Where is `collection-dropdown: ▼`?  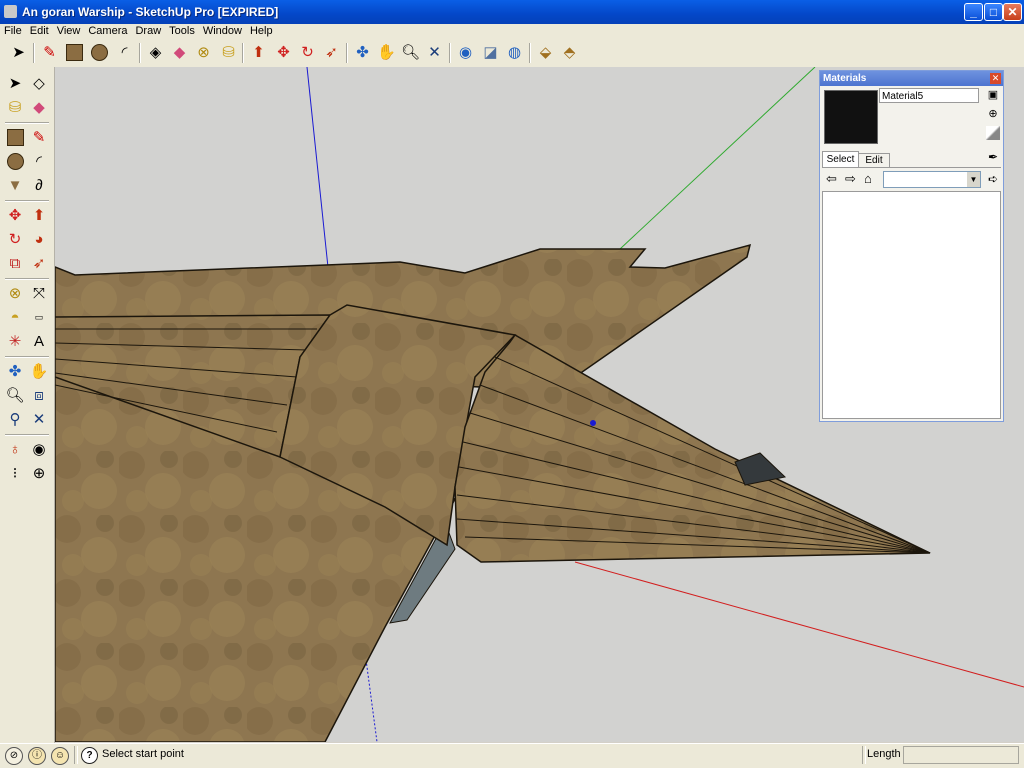
collection-dropdown: ▼ is located at coordinates (932, 179).